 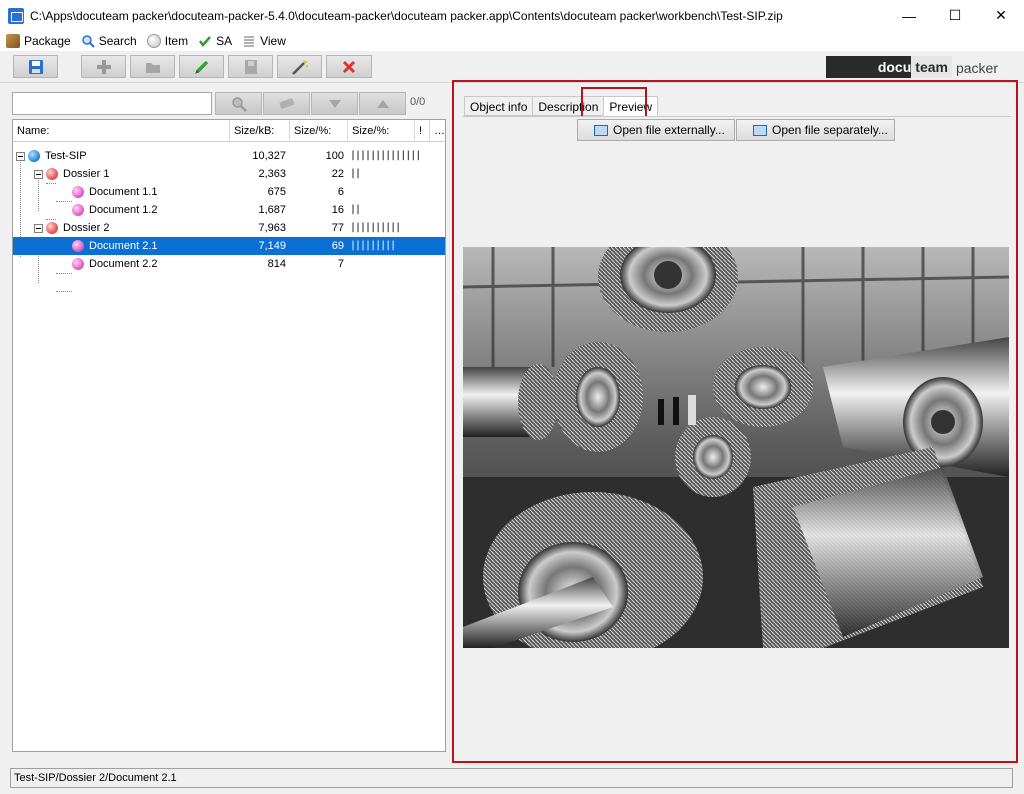 I want to click on menu-search: Search, so click(x=109, y=41).